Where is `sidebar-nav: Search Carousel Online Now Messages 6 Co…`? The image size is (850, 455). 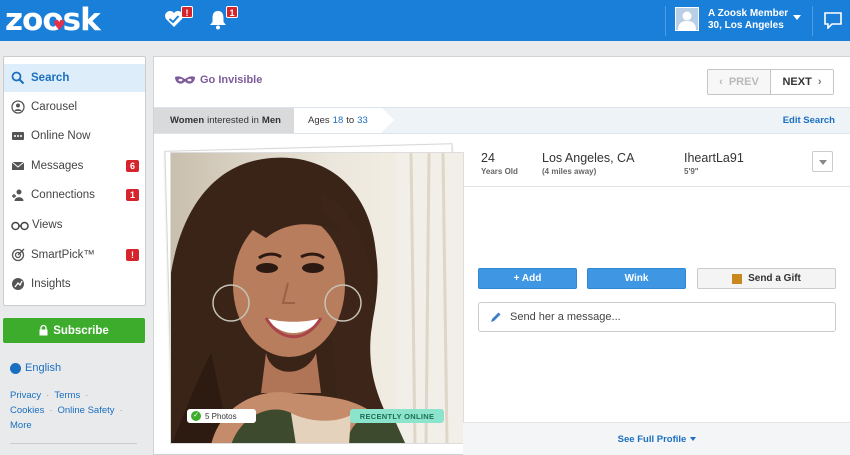
sidebar-nav: Search Carousel Online Now Messages 6 Co… is located at coordinates (74, 181).